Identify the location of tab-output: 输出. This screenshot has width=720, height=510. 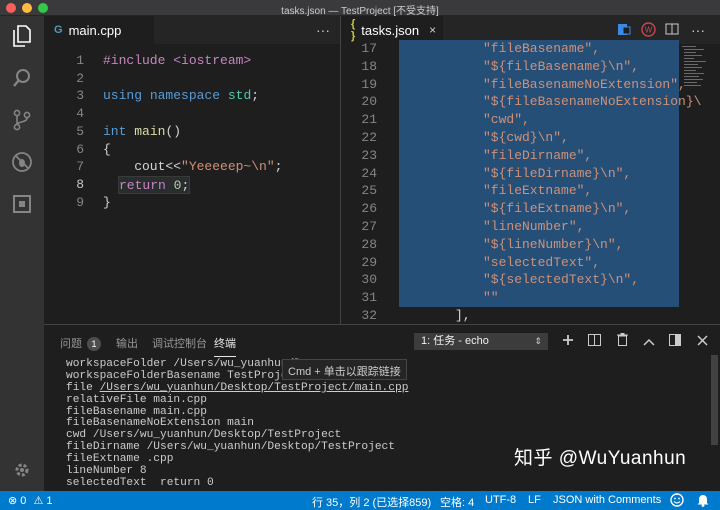
(127, 343).